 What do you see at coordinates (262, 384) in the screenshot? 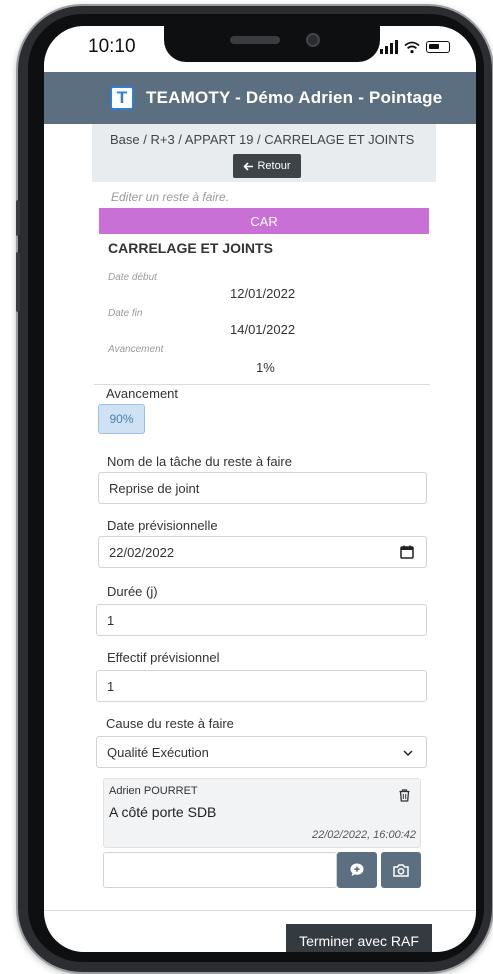
I see `divider` at bounding box center [262, 384].